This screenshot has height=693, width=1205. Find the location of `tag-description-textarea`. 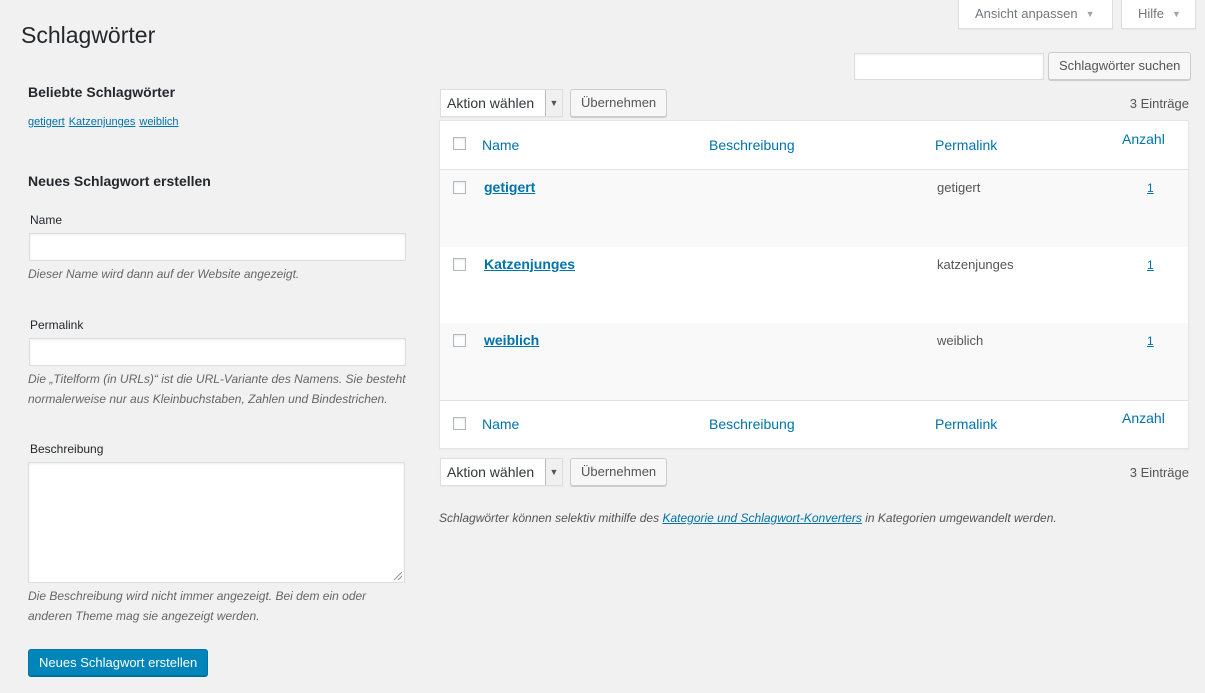

tag-description-textarea is located at coordinates (216, 522).